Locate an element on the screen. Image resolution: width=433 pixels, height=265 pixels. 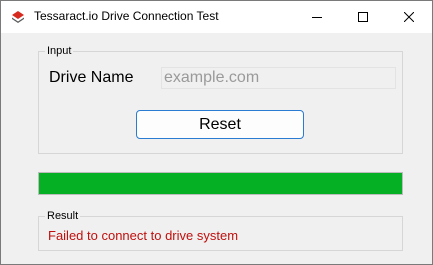
drive-name-label: Drive Name is located at coordinates (91, 77).